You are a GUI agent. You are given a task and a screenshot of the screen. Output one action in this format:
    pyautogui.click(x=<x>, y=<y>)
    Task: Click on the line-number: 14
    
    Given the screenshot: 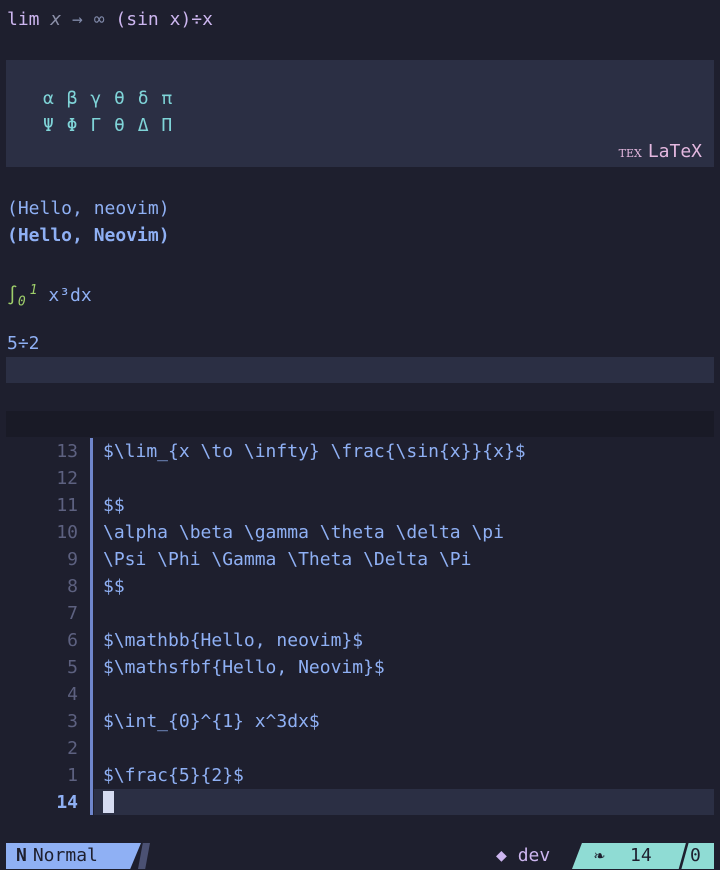 What is the action you would take?
    pyautogui.click(x=641, y=855)
    